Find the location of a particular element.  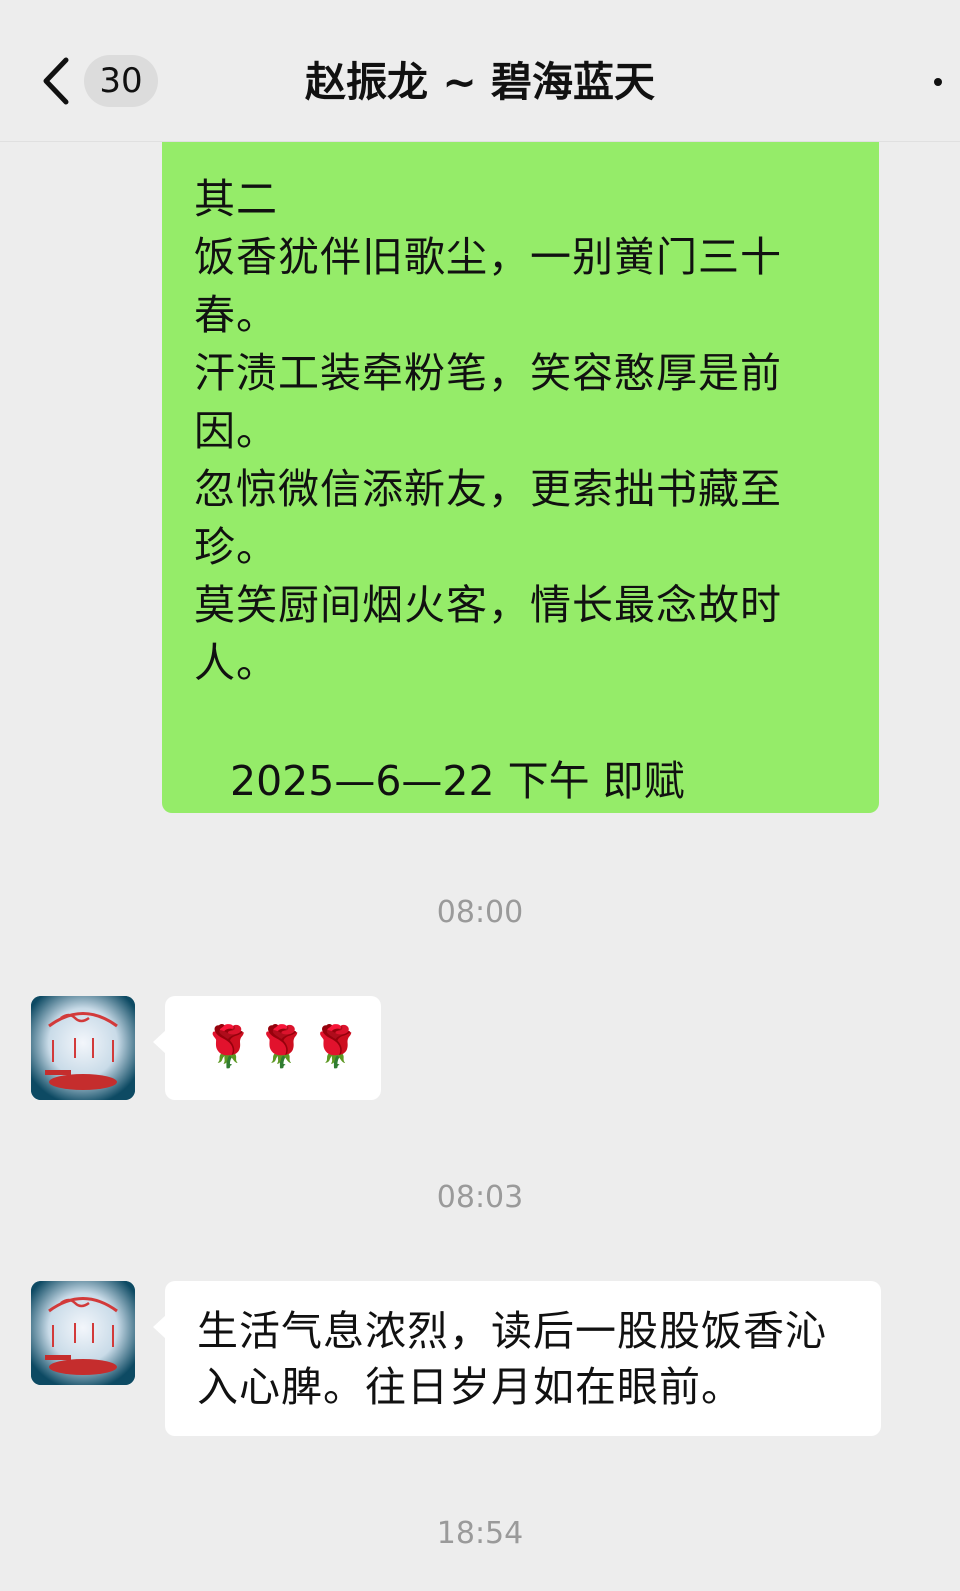

chat-title: 赵振龙 ~ 碧海蓝天 is located at coordinates (480, 82).